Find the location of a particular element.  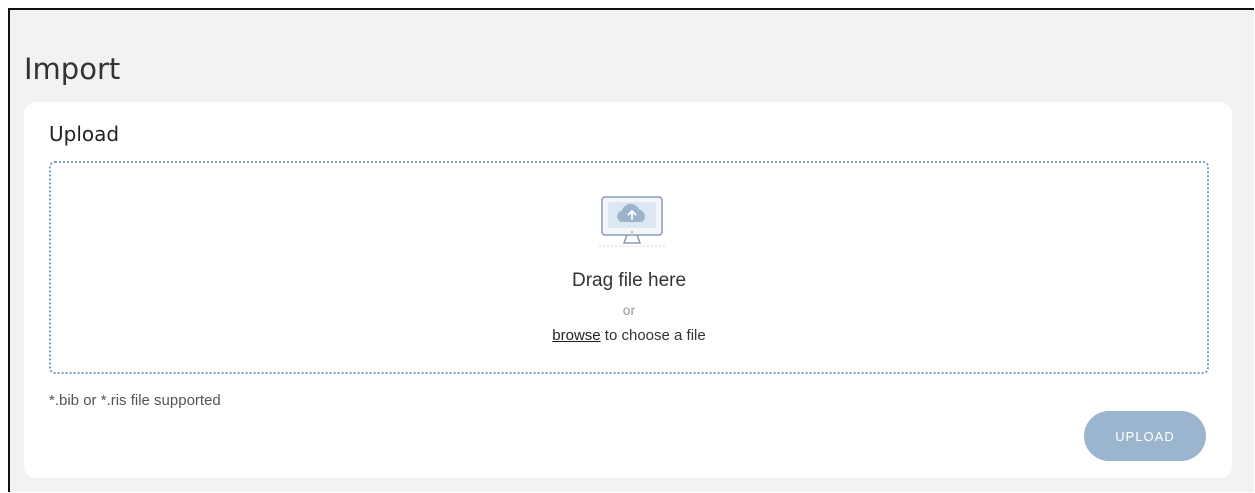

dropzone-or-text: or is located at coordinates (629, 310).